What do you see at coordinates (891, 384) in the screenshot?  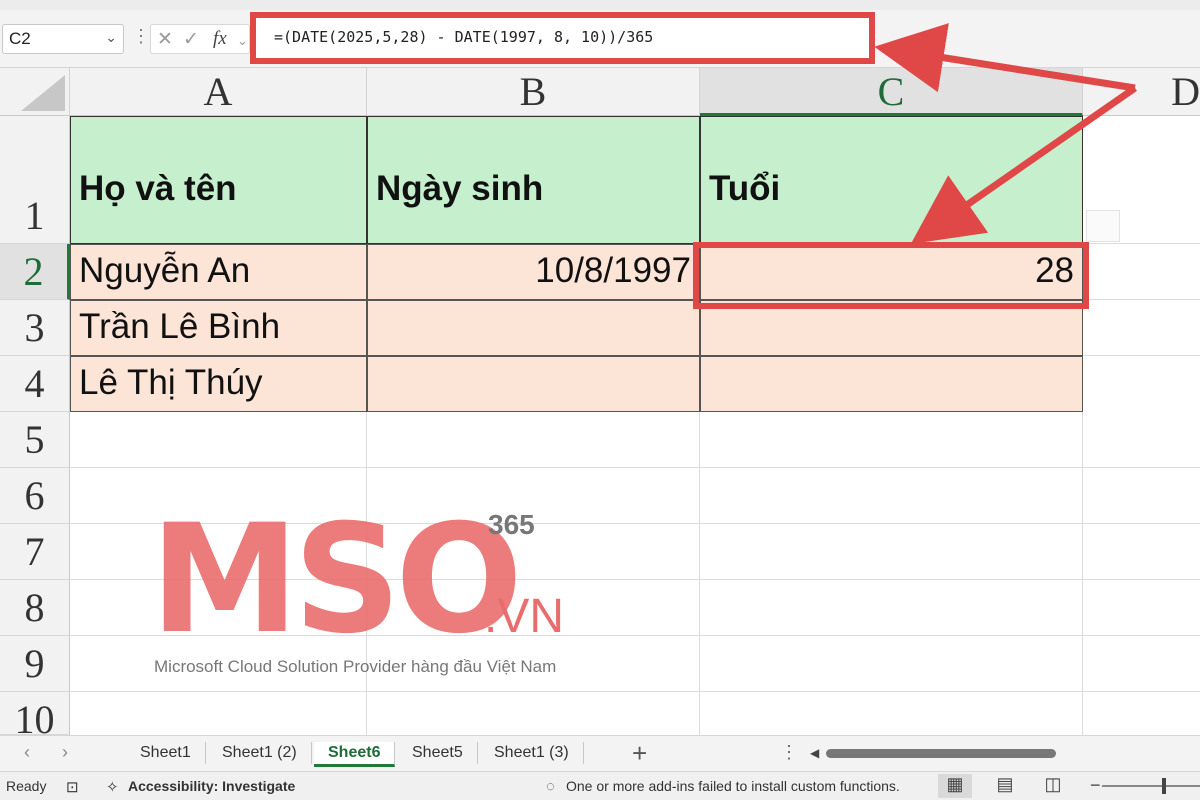 I see `cell-c4` at bounding box center [891, 384].